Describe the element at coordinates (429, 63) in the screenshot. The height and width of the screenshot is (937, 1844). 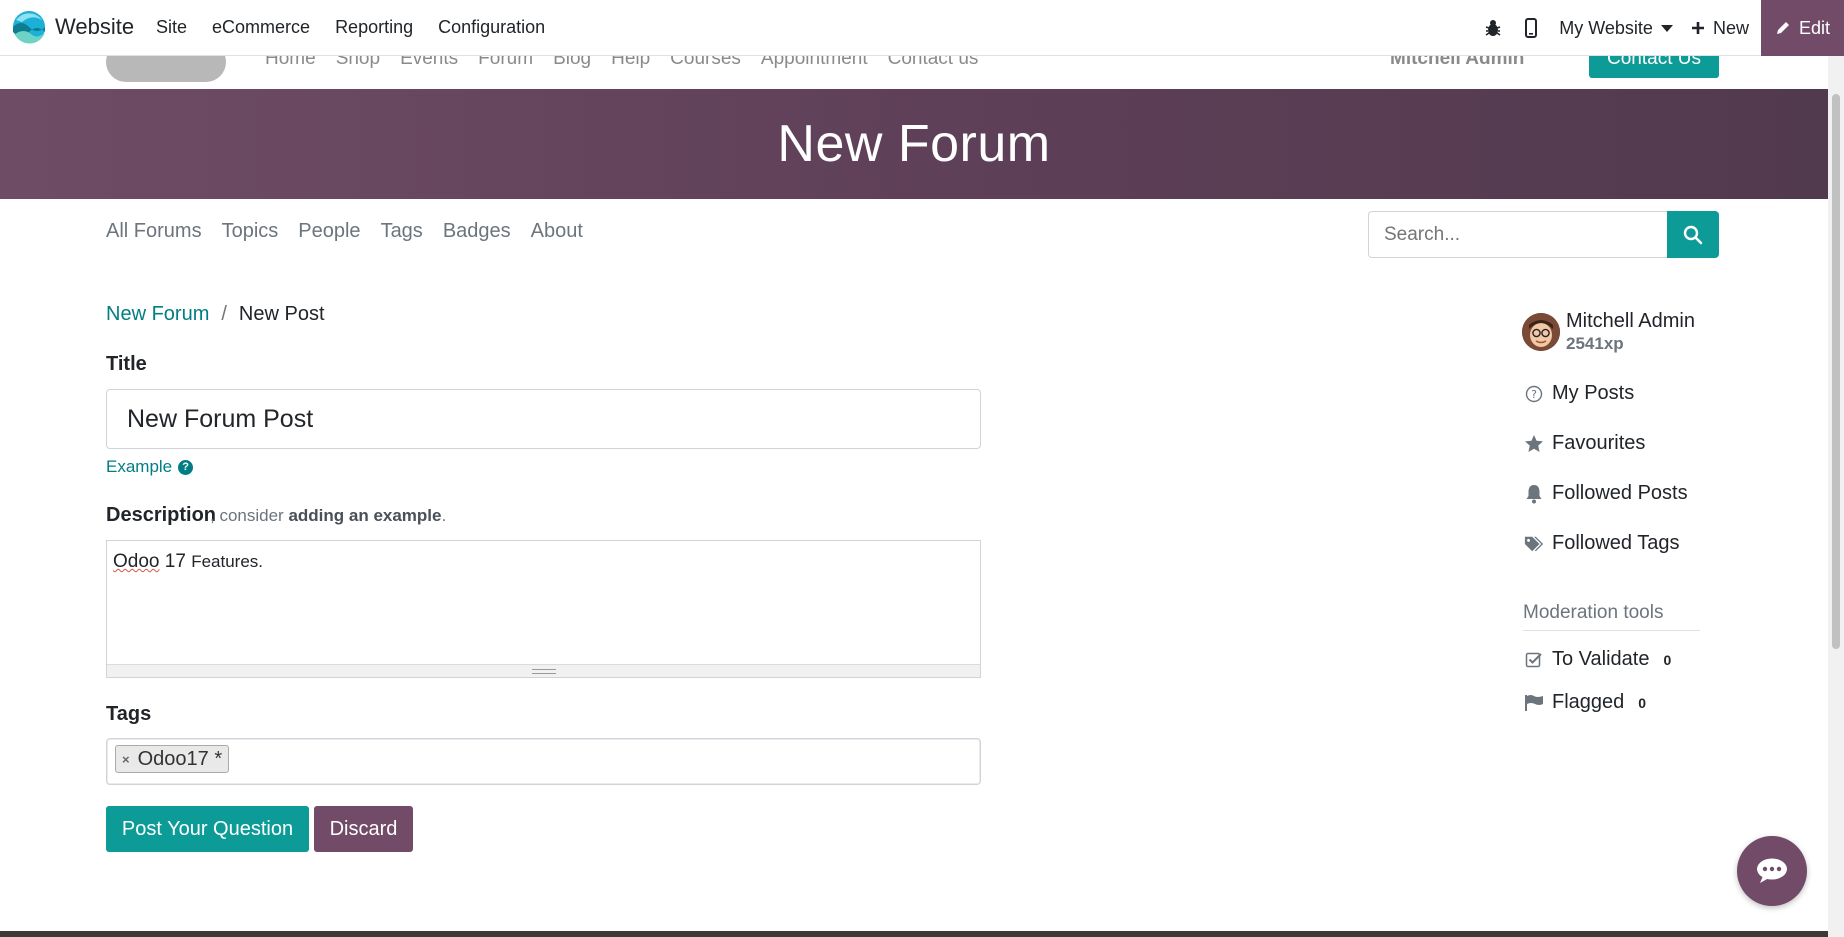
I see `site-nav-events: Events` at that location.